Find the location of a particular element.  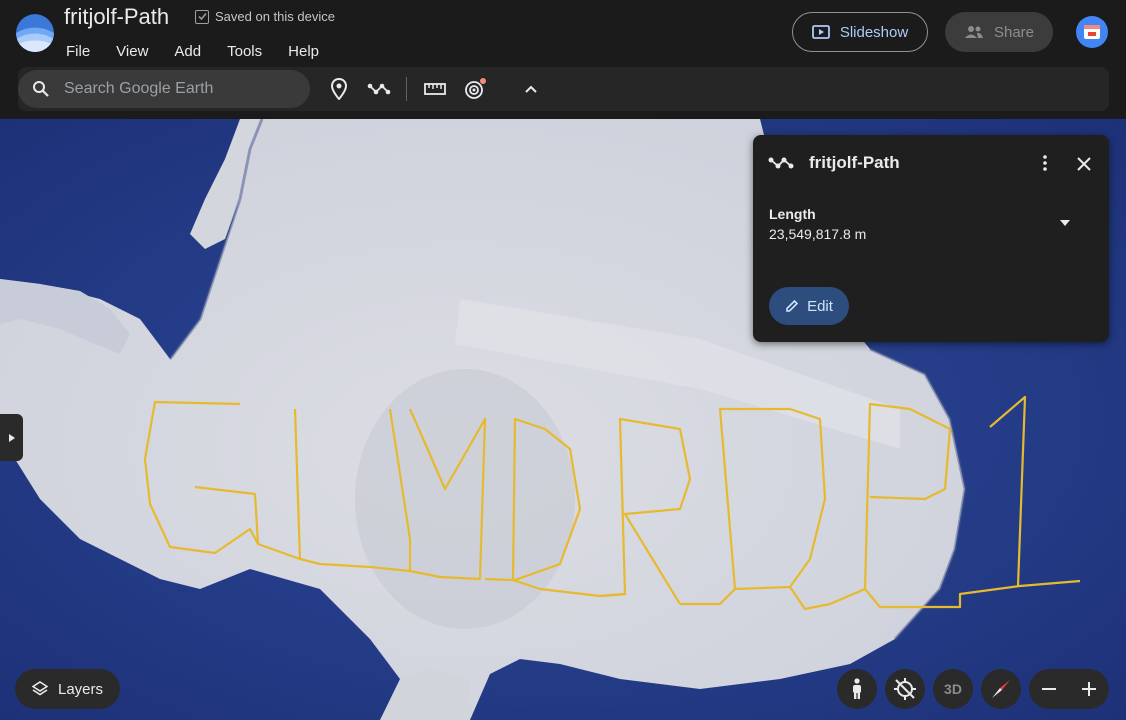

panel-title: fritjolf-Path is located at coordinates (854, 162).